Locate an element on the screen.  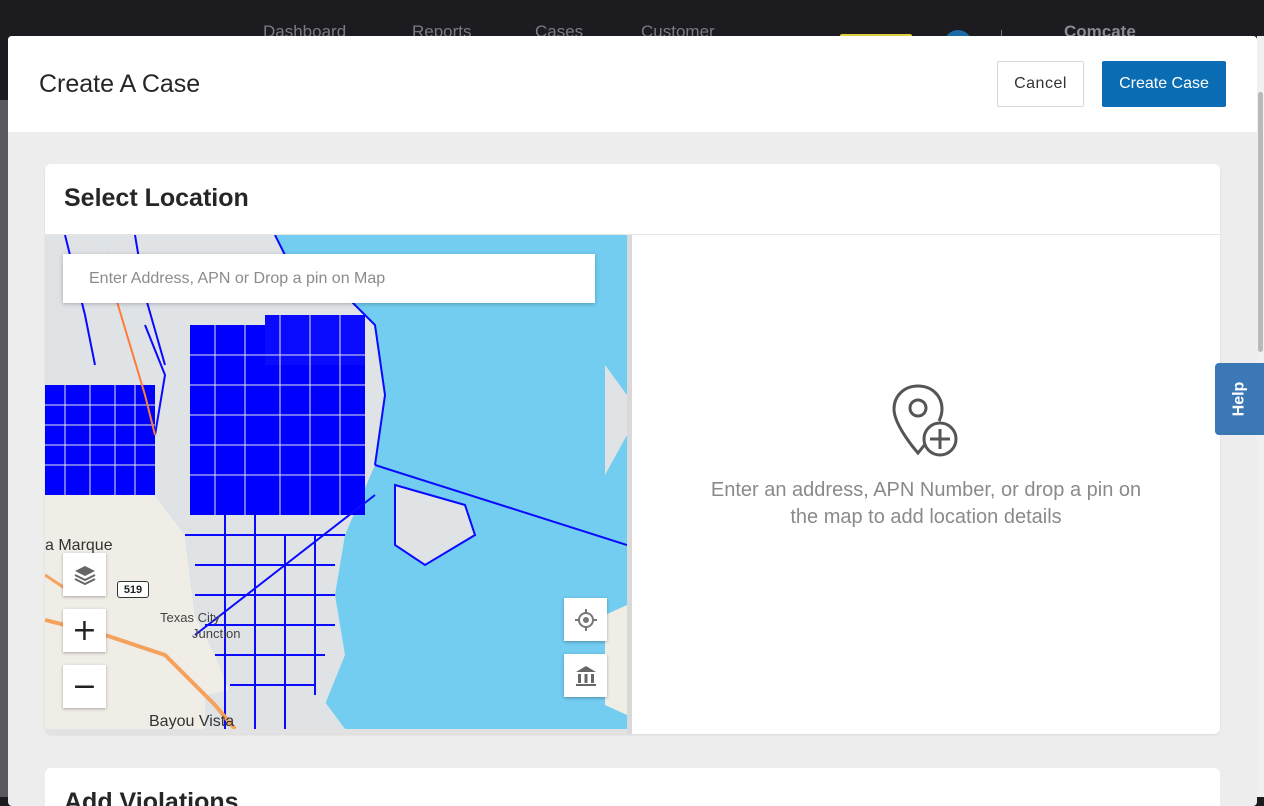
map-pin-add-icon is located at coordinates (925, 420).